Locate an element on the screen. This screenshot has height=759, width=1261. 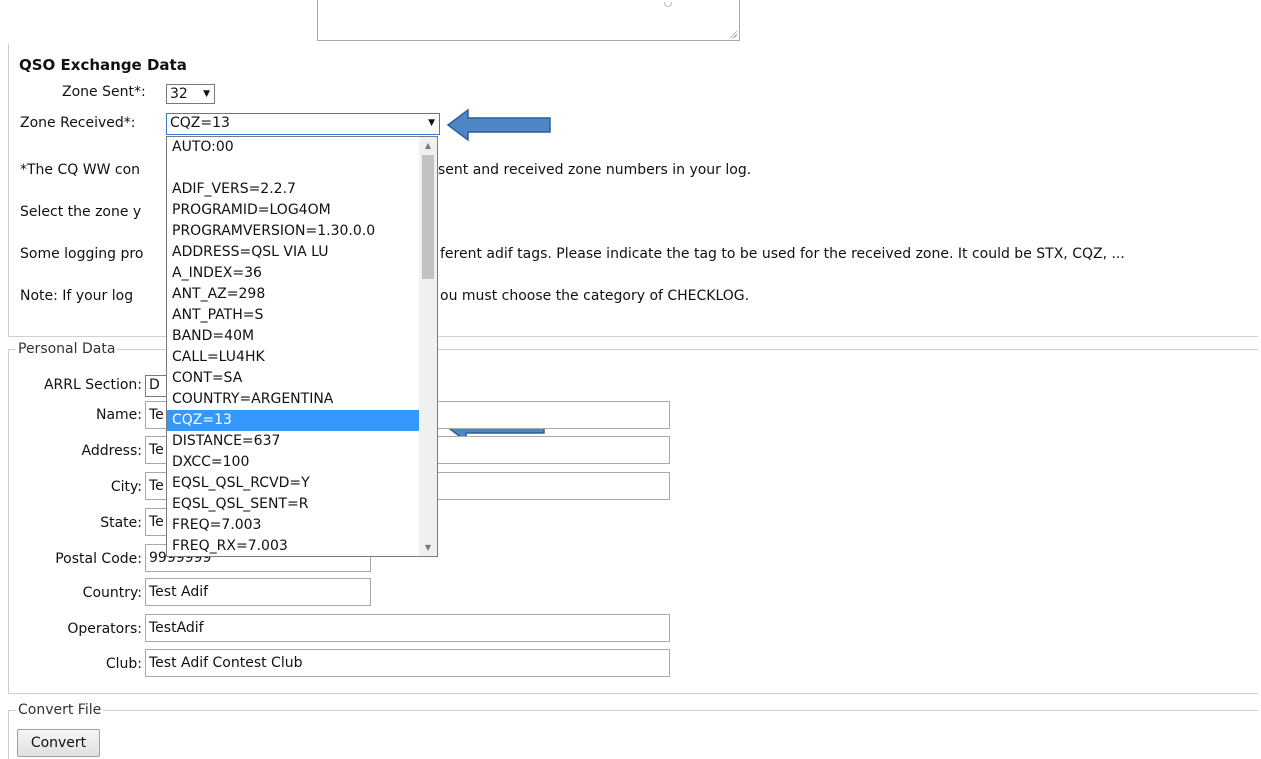
name-label: Name: is located at coordinates (118, 415).